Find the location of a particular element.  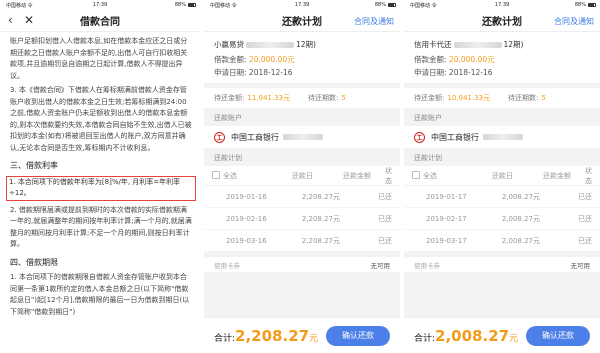

coupon-value: 无可用 is located at coordinates (380, 265).